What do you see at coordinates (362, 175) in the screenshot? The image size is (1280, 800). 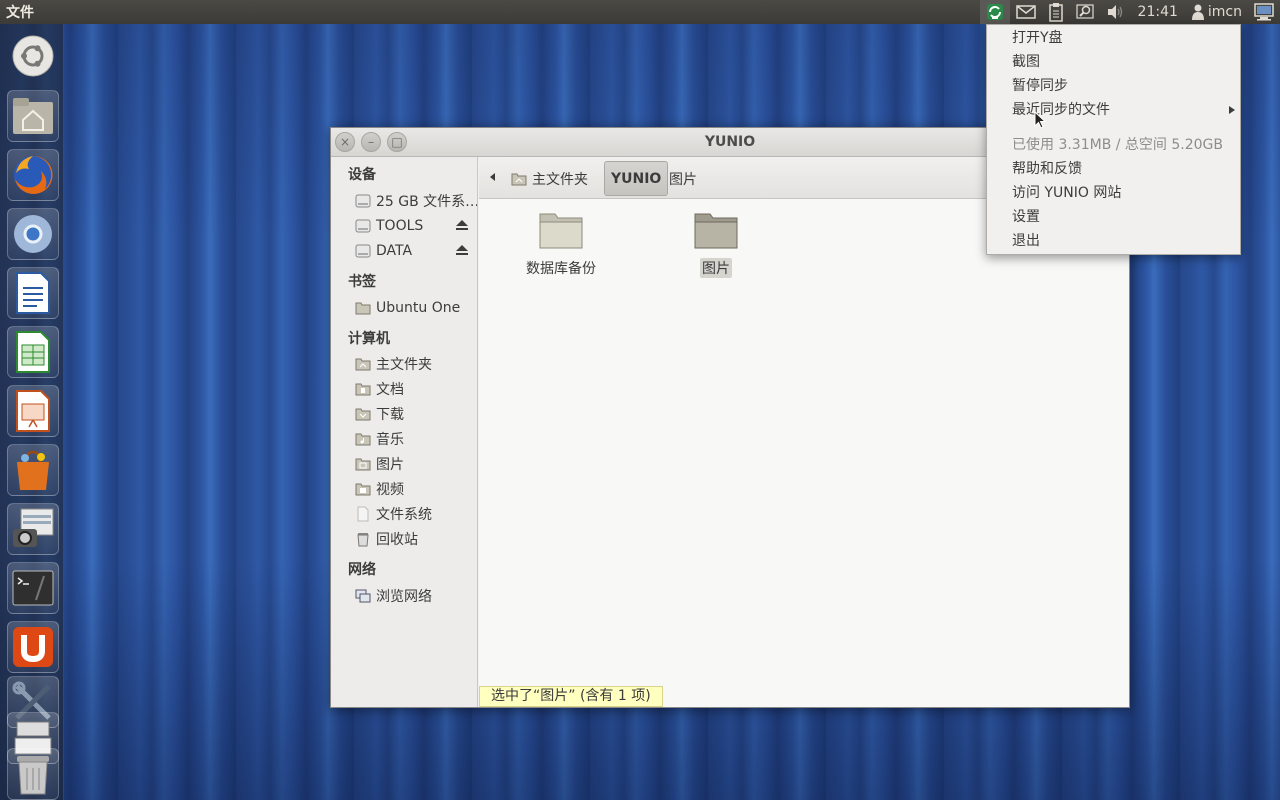 I see `sidebar-heading-devices: 设备` at bounding box center [362, 175].